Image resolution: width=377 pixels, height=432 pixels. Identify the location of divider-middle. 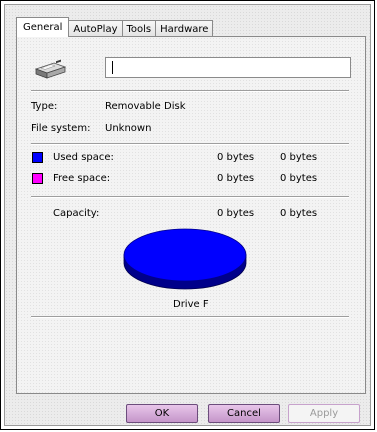
(190, 144).